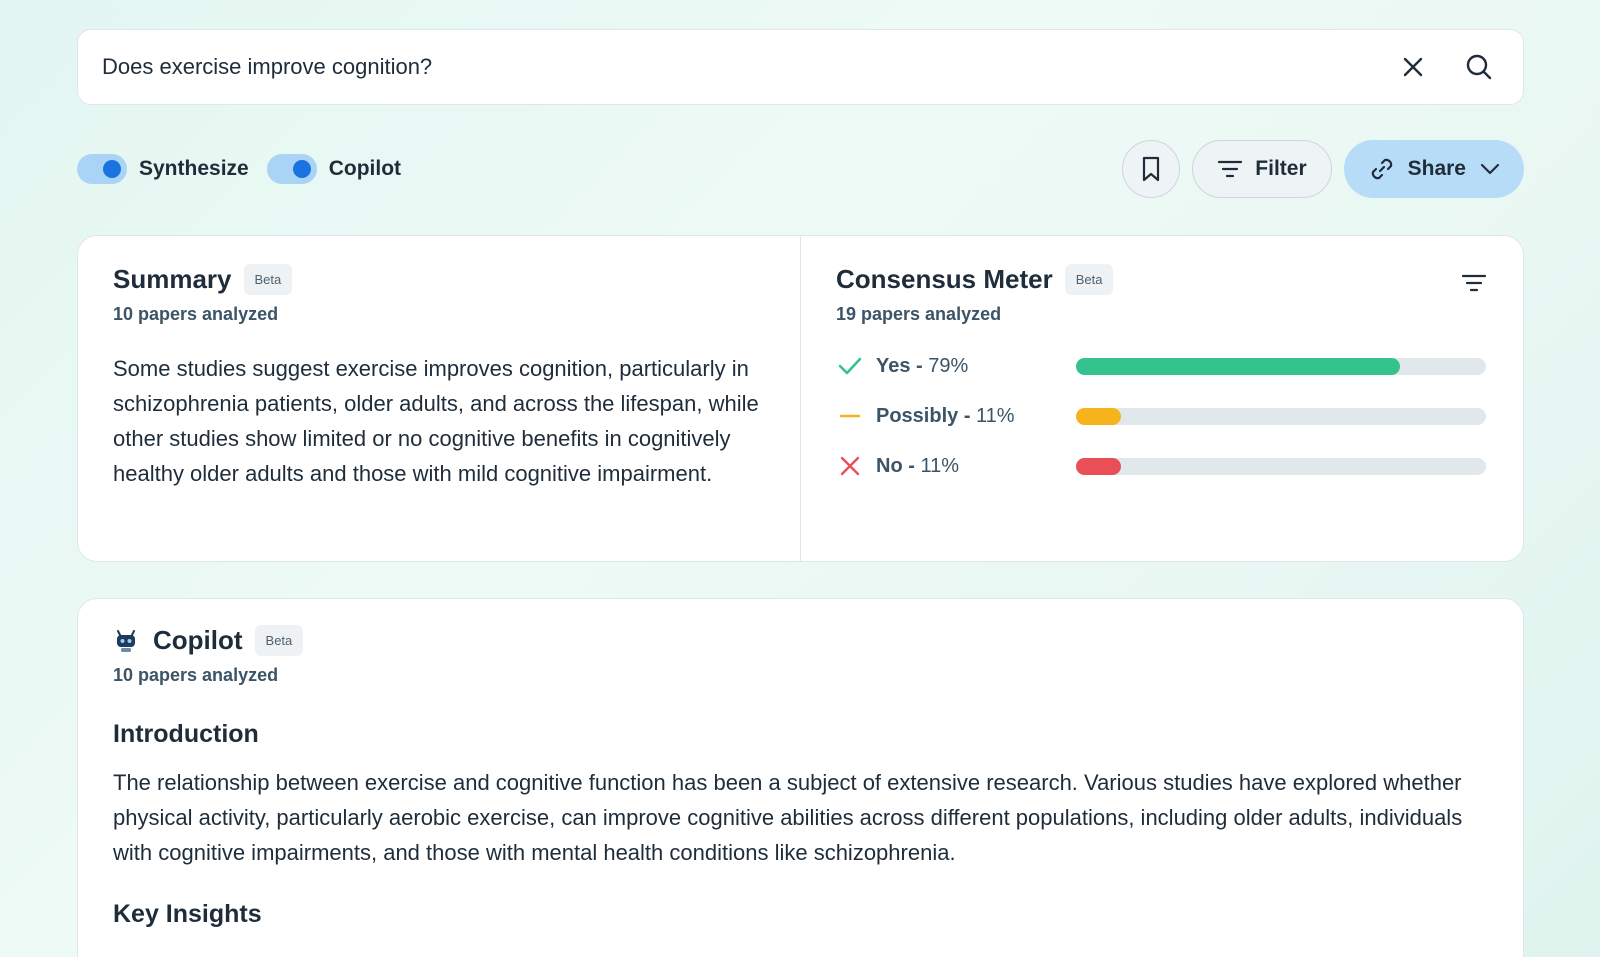  What do you see at coordinates (919, 314) in the screenshot?
I see `consensus-papers-count: 19 papers analyzed` at bounding box center [919, 314].